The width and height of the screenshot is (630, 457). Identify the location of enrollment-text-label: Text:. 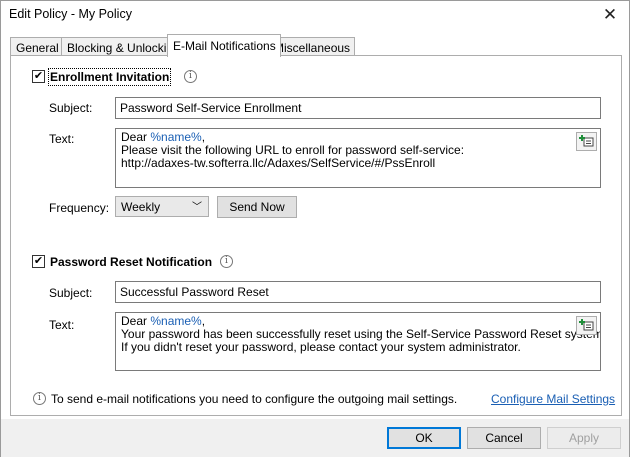
(62, 139).